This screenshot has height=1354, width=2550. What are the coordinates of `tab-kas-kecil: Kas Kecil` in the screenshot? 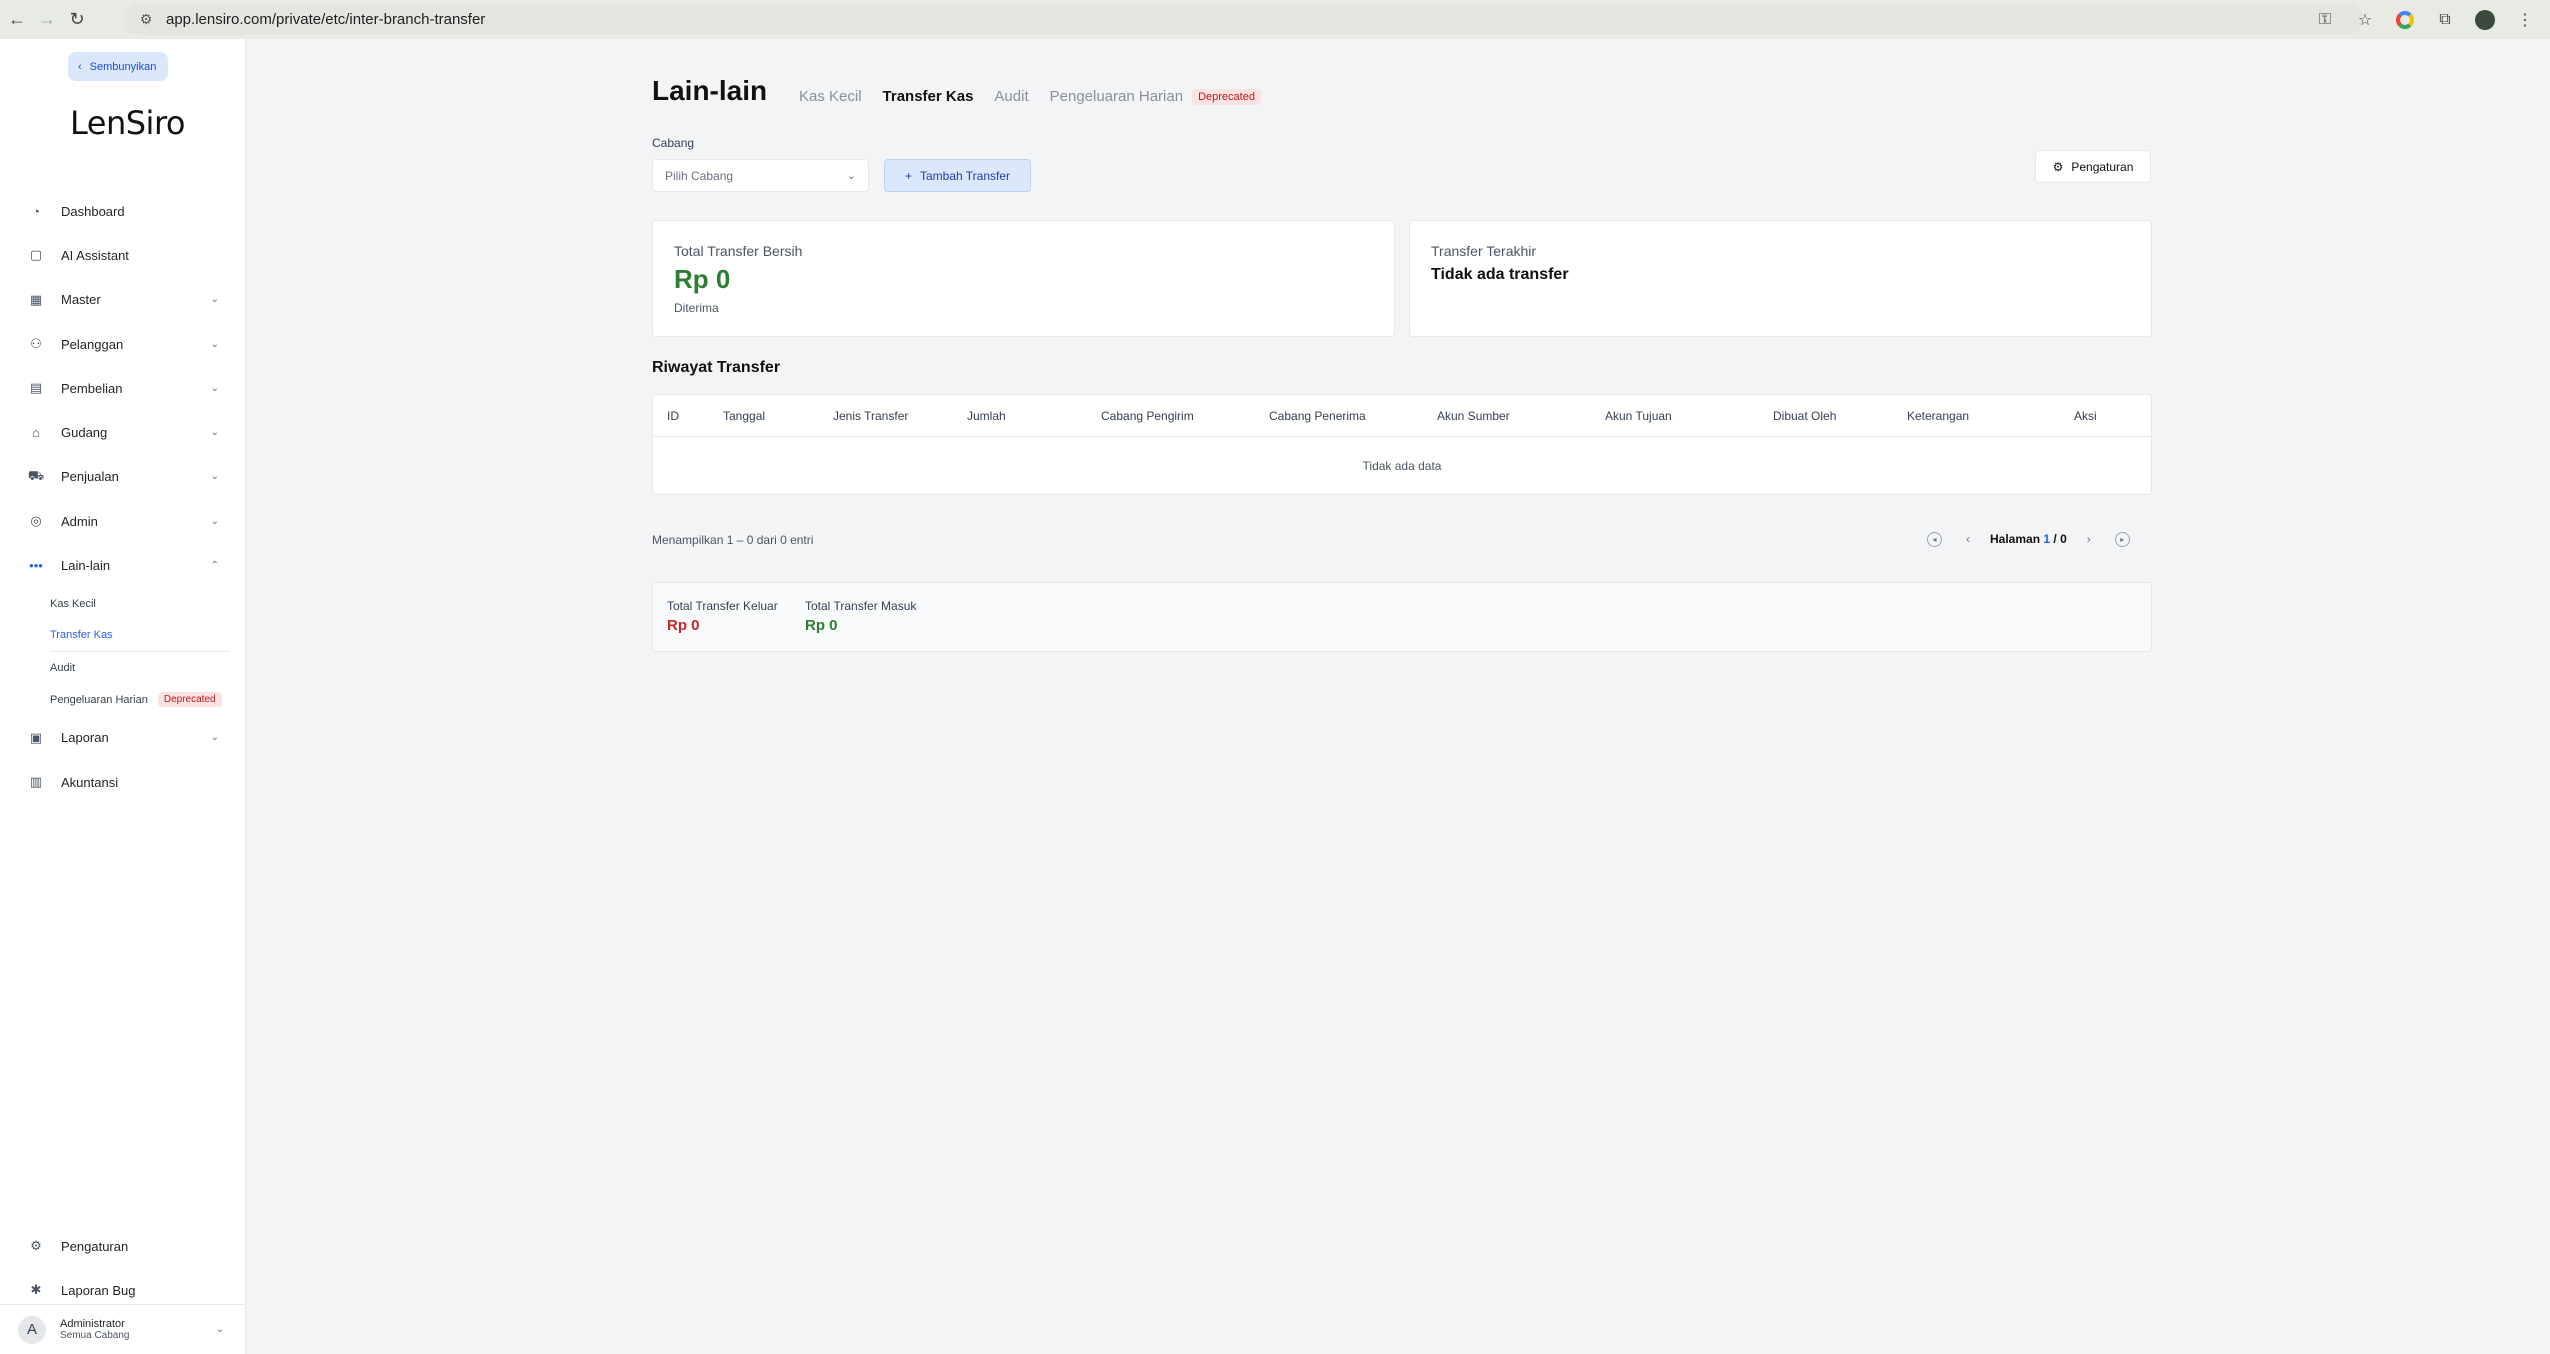 It's located at (830, 96).